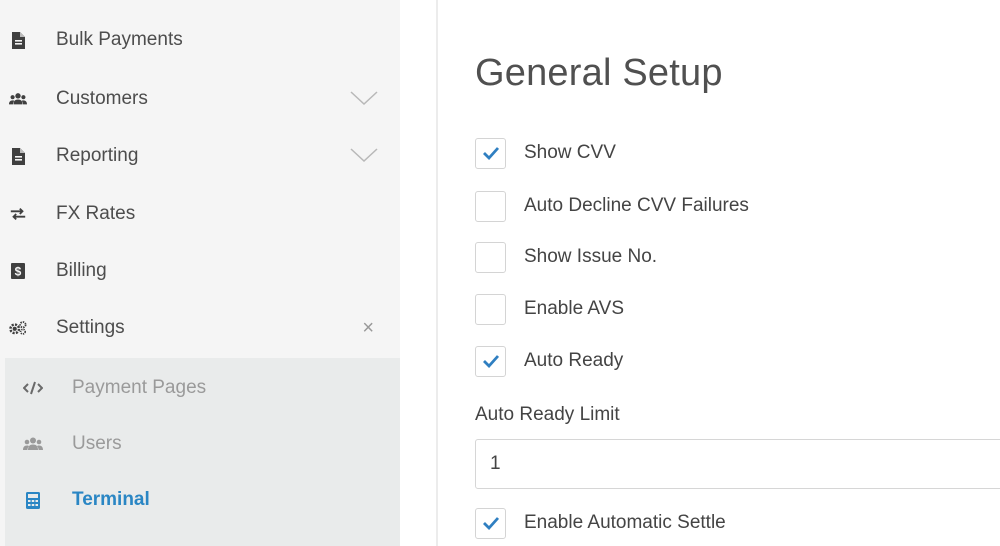 The image size is (1000, 546). I want to click on auto-ready-checkbox-row: Auto Ready, so click(549, 361).